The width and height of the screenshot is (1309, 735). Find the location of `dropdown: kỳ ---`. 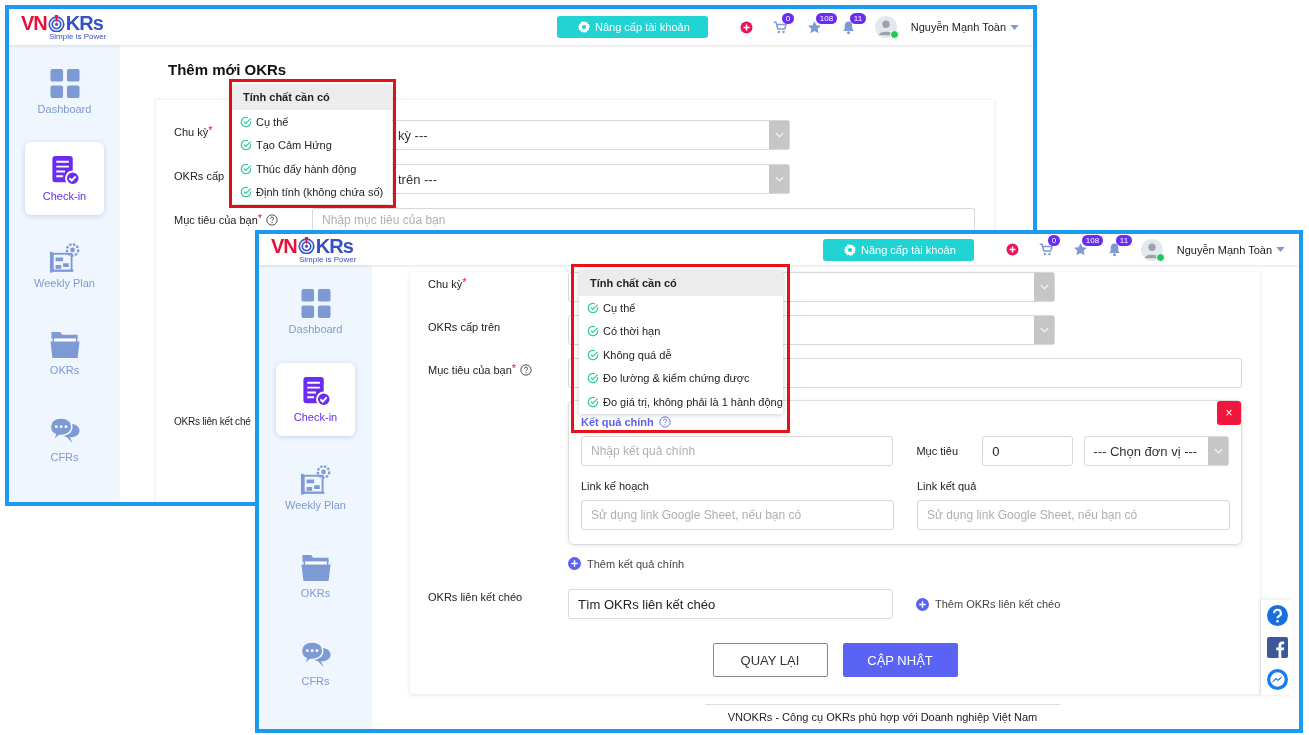

dropdown: kỳ --- is located at coordinates (590, 135).